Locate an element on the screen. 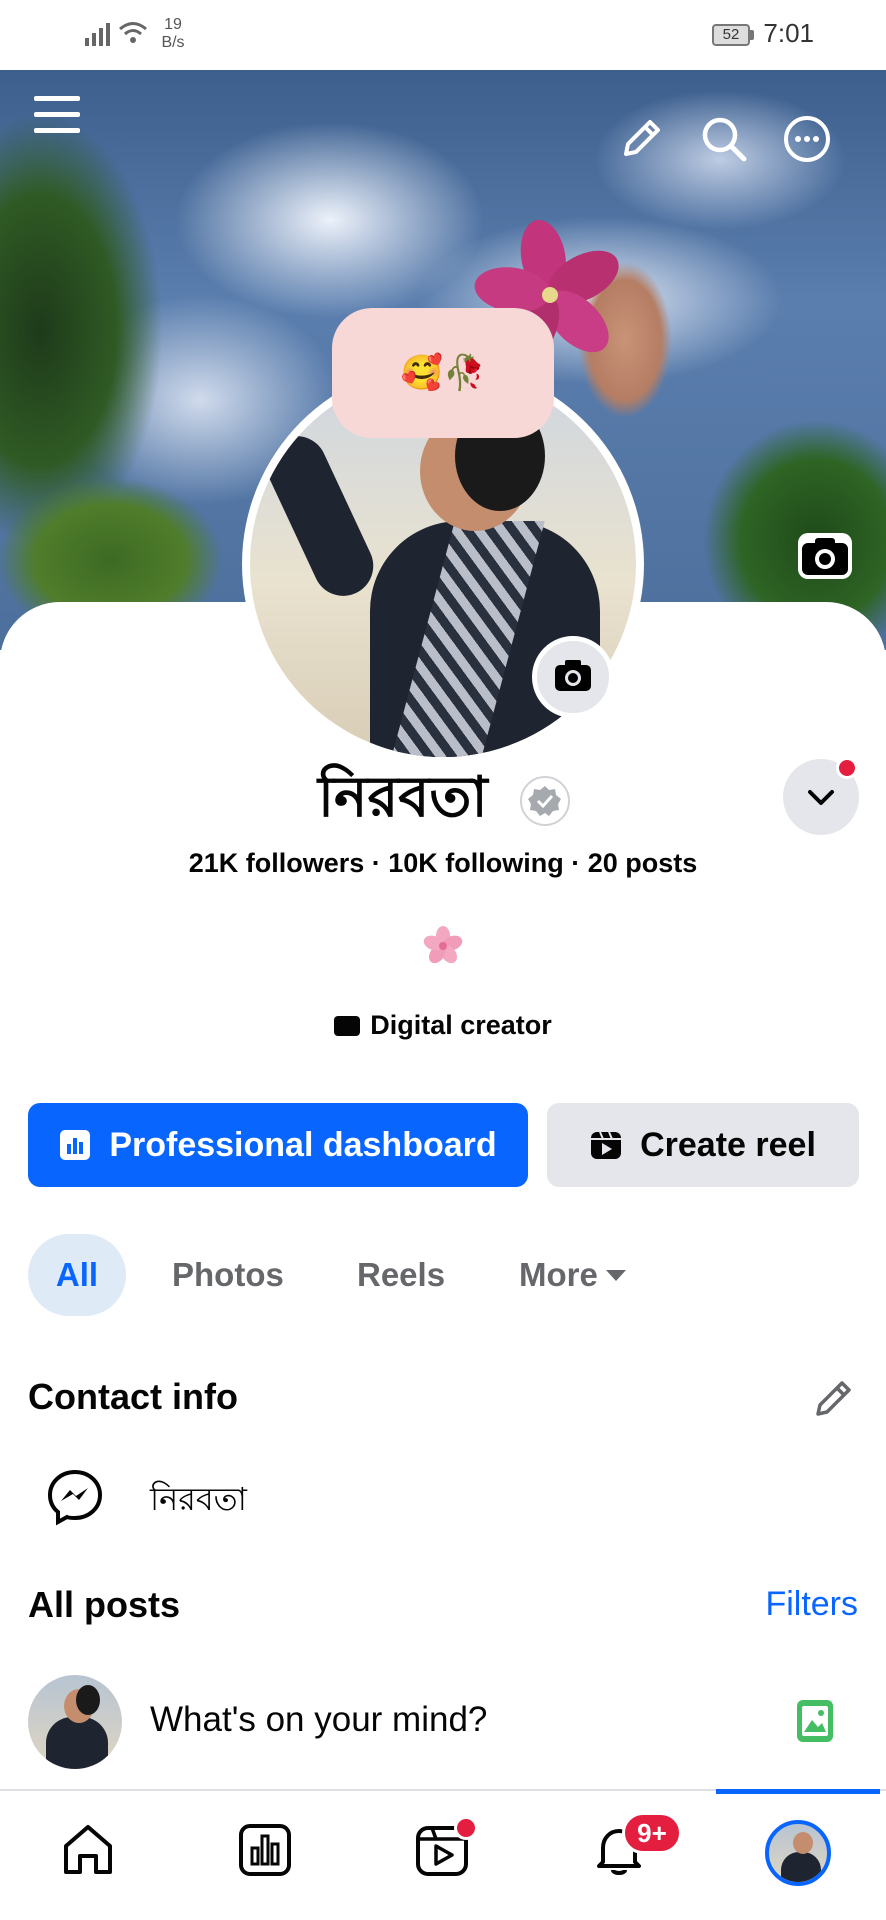  pencil-icon is located at coordinates (641, 139).